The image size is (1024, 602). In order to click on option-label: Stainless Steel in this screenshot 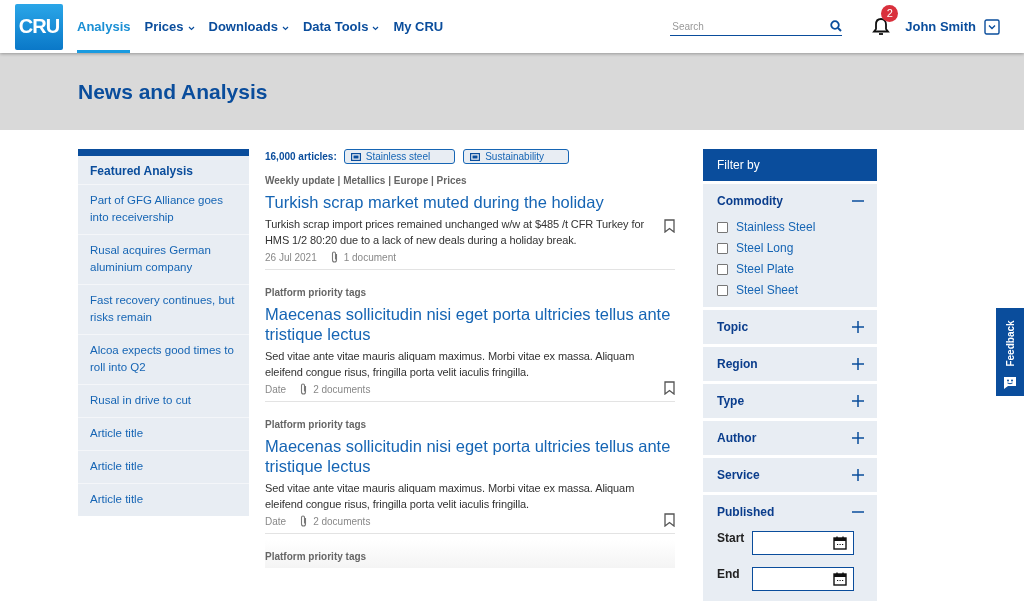, I will do `click(776, 227)`.